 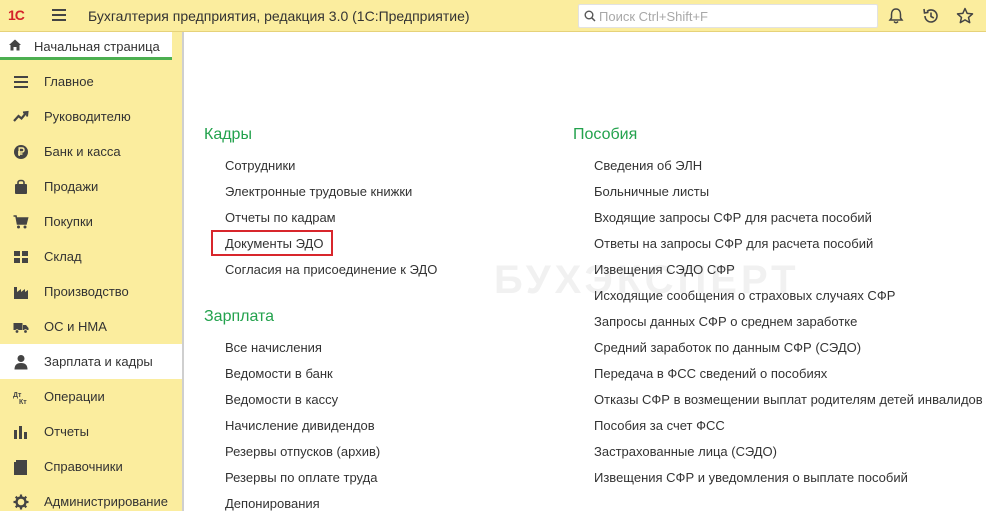 What do you see at coordinates (931, 16) in the screenshot?
I see `history-icon` at bounding box center [931, 16].